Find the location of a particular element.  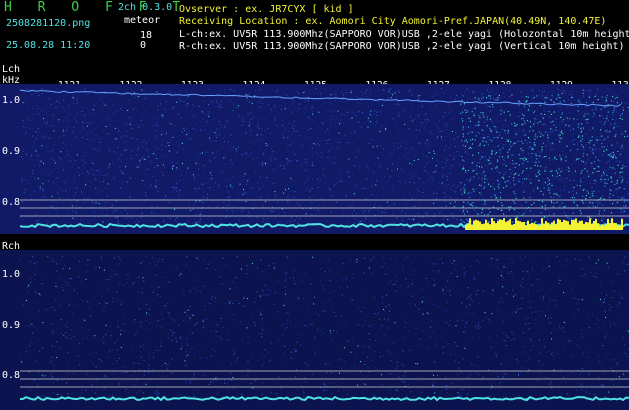

meteor-label: meteor is located at coordinates (142, 20).